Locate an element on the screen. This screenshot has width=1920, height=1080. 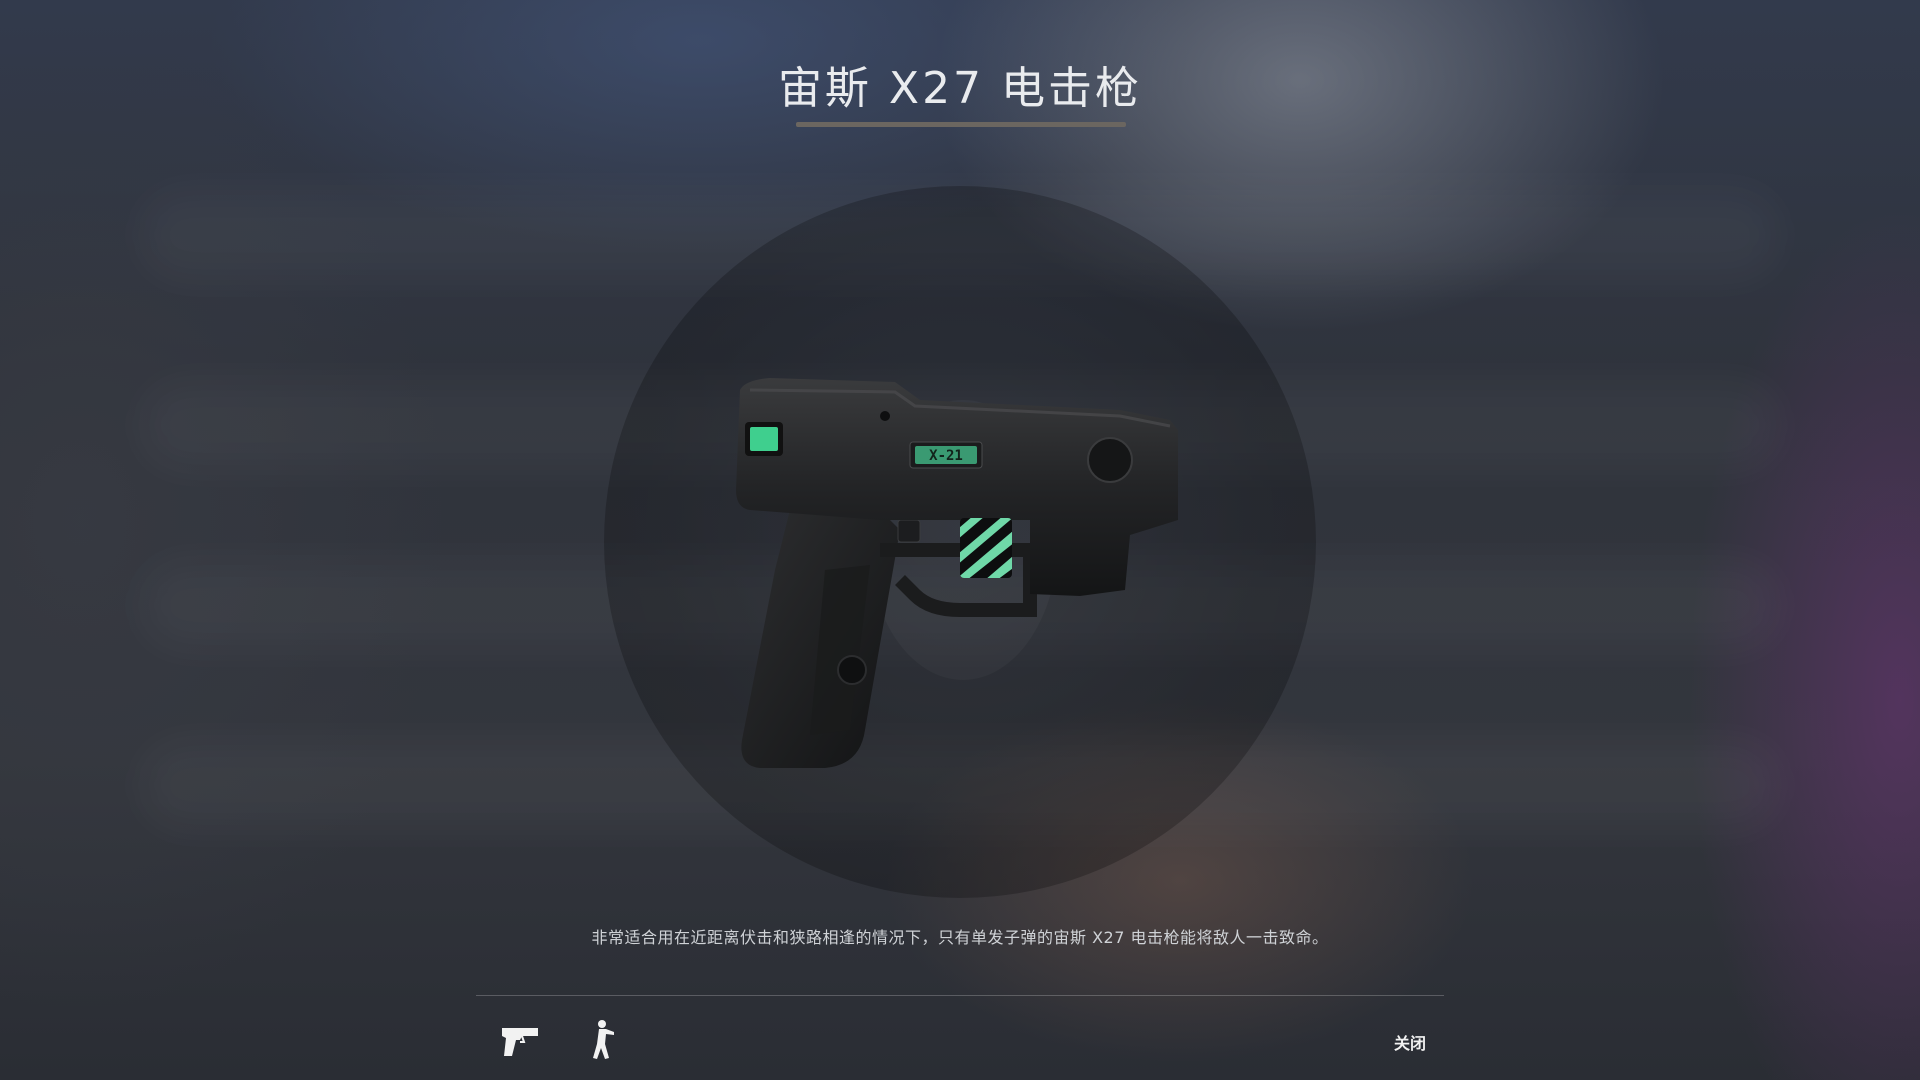
title-container: 宙斯 X27 电击枪 is located at coordinates (960, 89).